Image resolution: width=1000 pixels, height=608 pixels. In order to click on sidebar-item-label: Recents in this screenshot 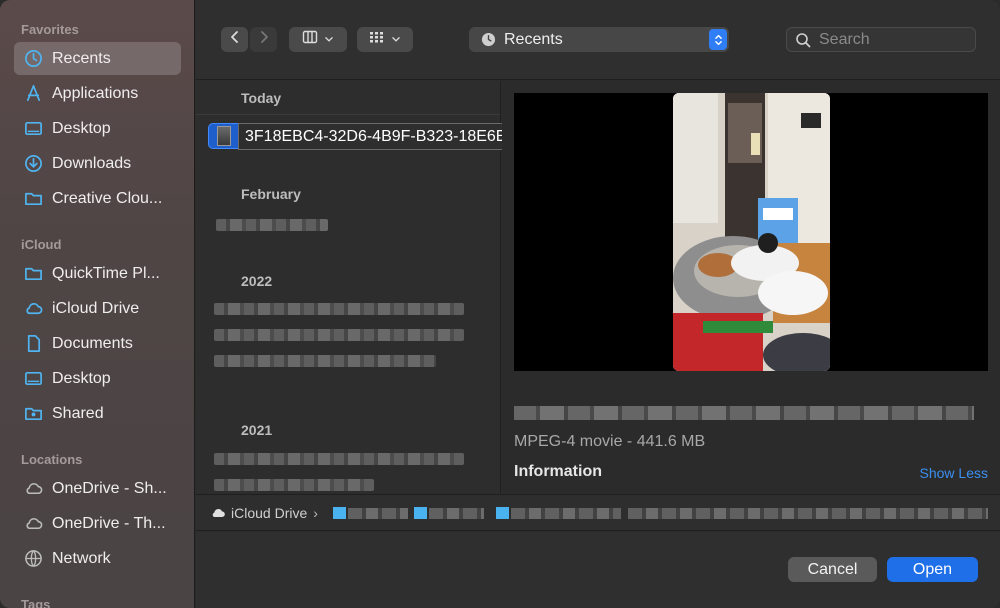, I will do `click(81, 58)`.